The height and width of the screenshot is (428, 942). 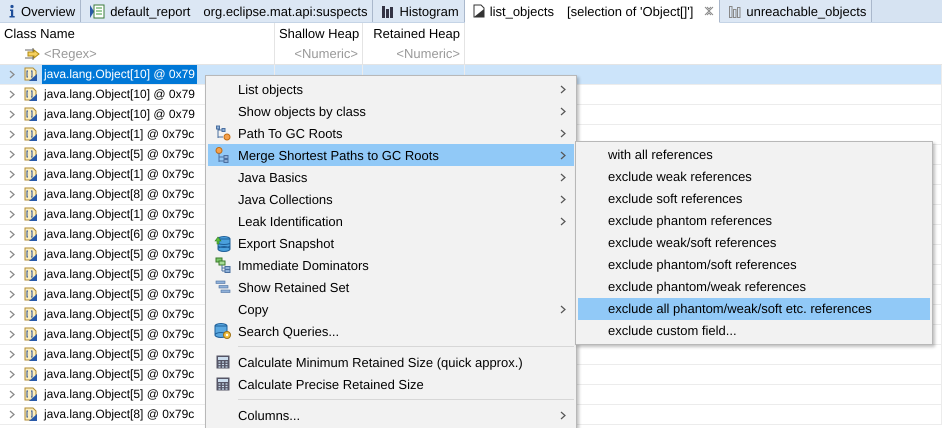 I want to click on menu-item: exclude soft references, so click(x=754, y=199).